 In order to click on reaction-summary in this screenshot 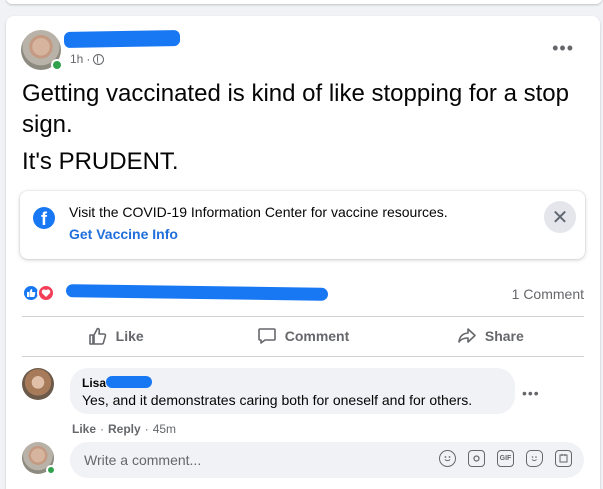, I will do `click(38, 293)`.